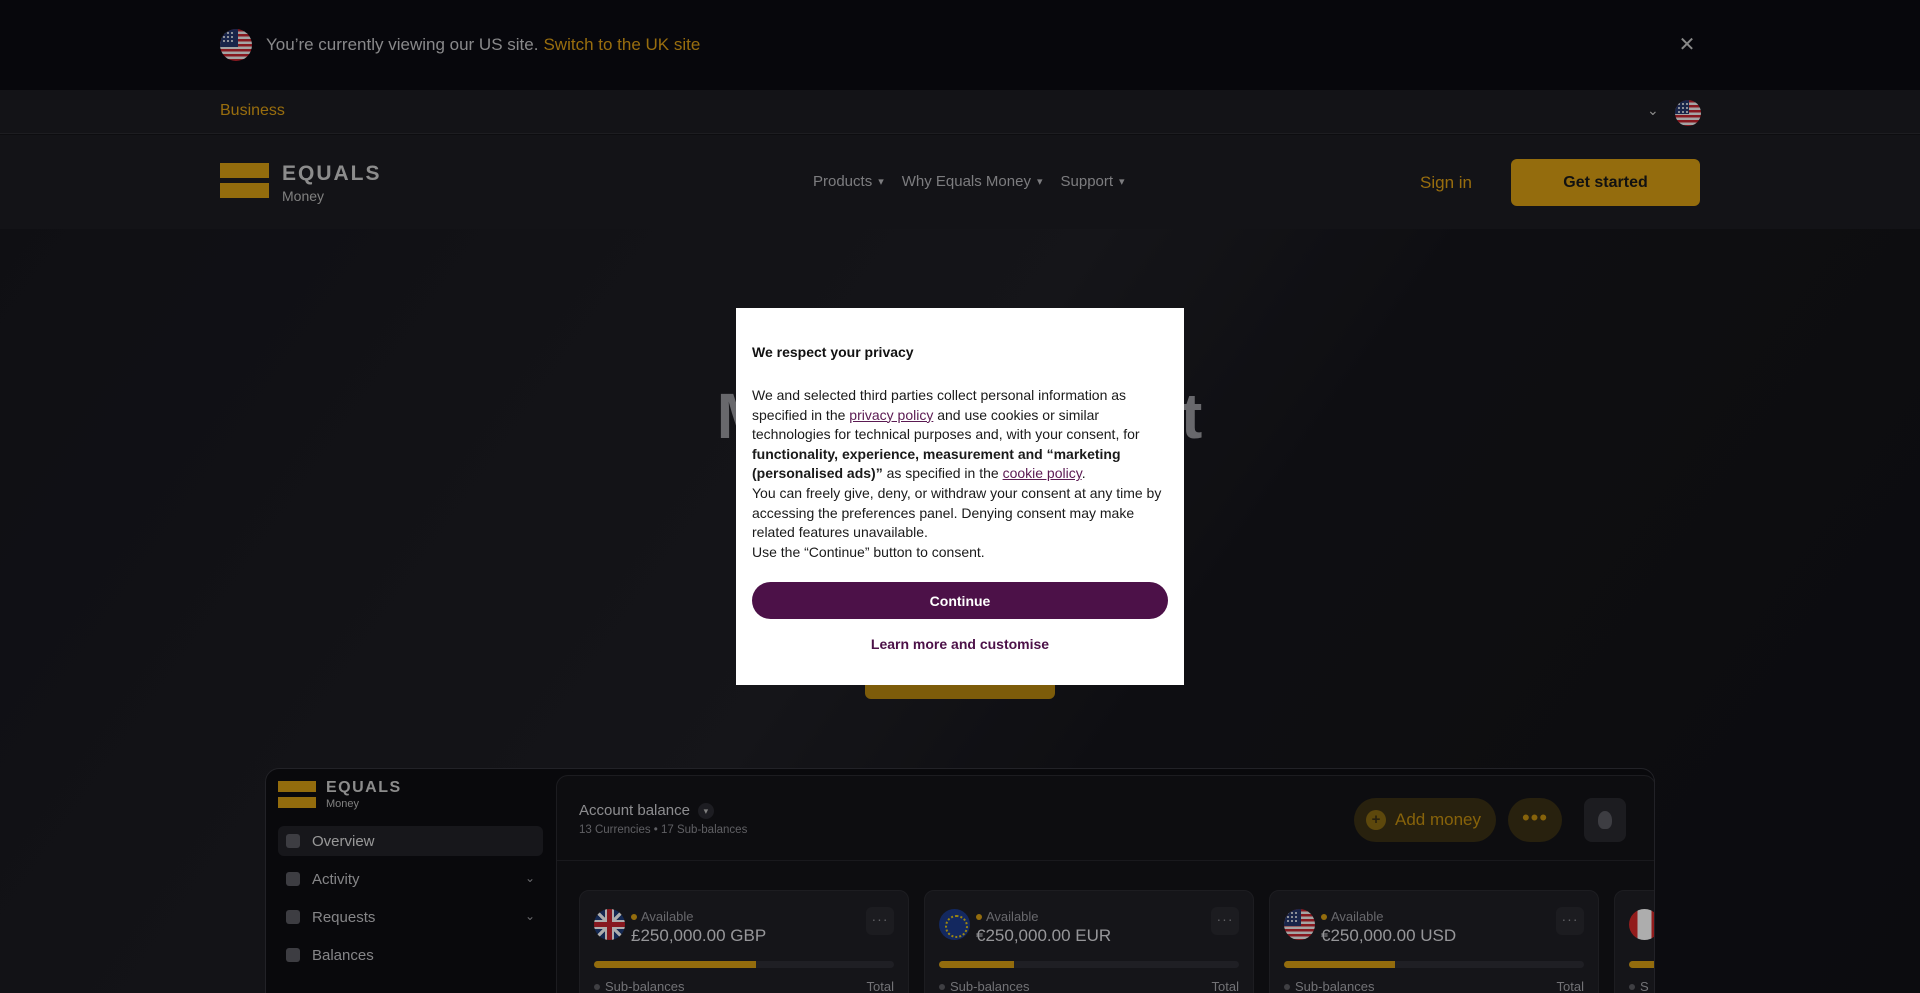 The width and height of the screenshot is (1920, 993). What do you see at coordinates (1083, 473) in the screenshot?
I see `privacy-text: .` at bounding box center [1083, 473].